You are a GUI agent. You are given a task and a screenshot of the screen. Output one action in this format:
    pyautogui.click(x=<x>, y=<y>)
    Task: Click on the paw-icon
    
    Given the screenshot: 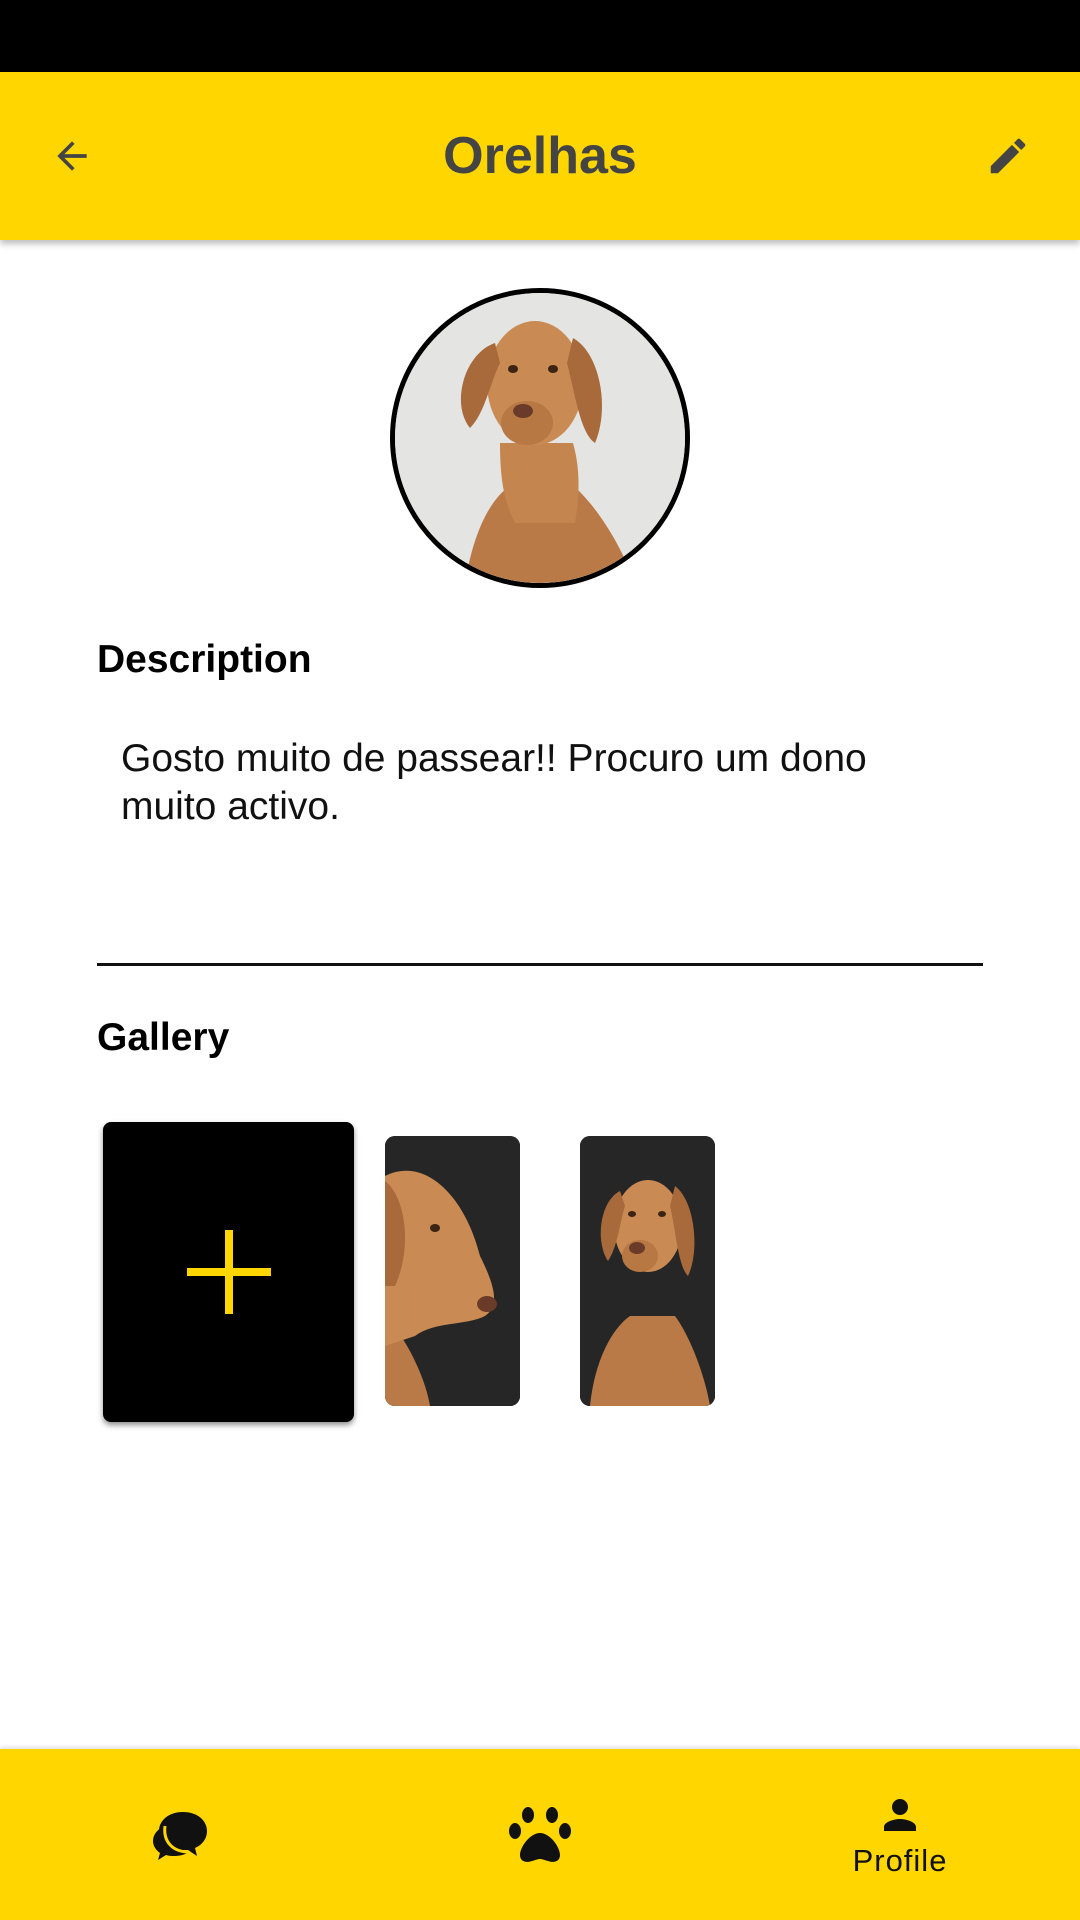 What is the action you would take?
    pyautogui.click(x=540, y=1834)
    